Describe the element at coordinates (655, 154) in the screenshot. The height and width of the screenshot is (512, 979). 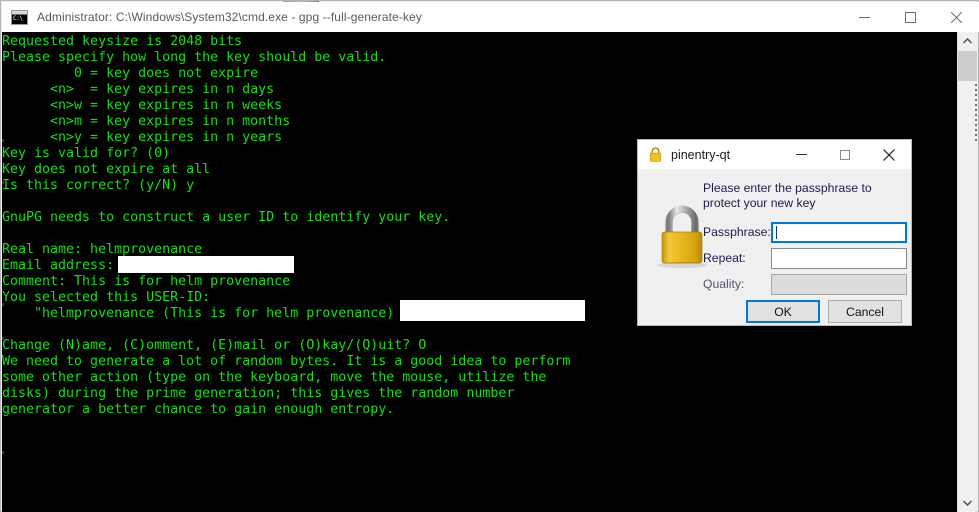
I see `padlock-icon` at that location.